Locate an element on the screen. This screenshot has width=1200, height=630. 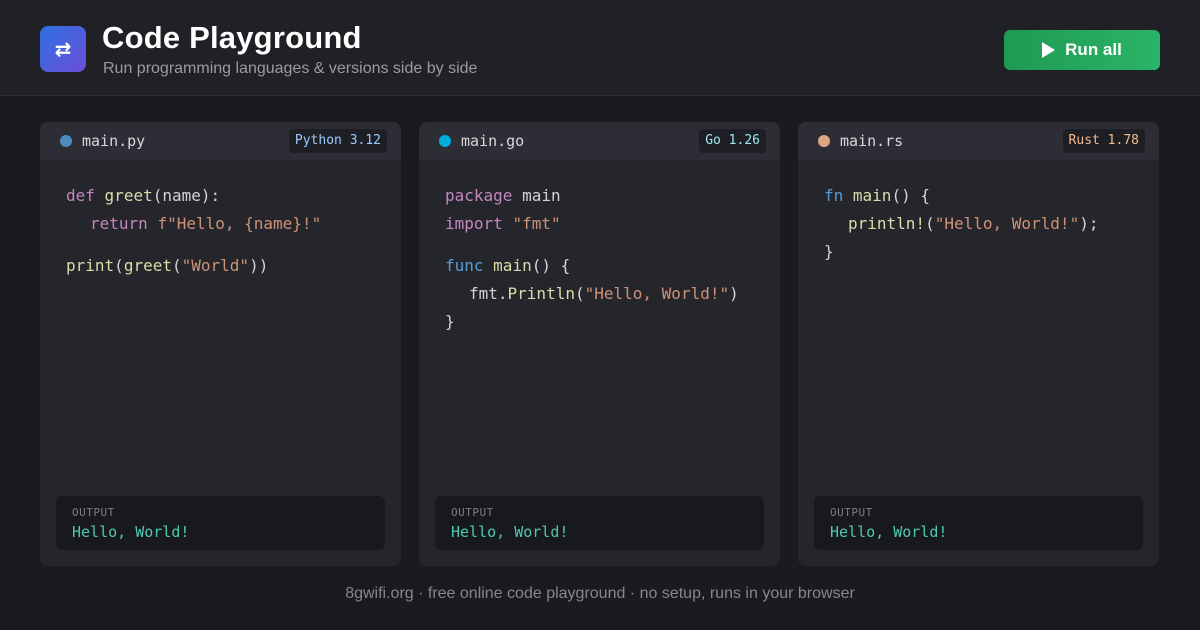
code-editor: fn main() { println!("Hello, World!"); } is located at coordinates (978, 213).